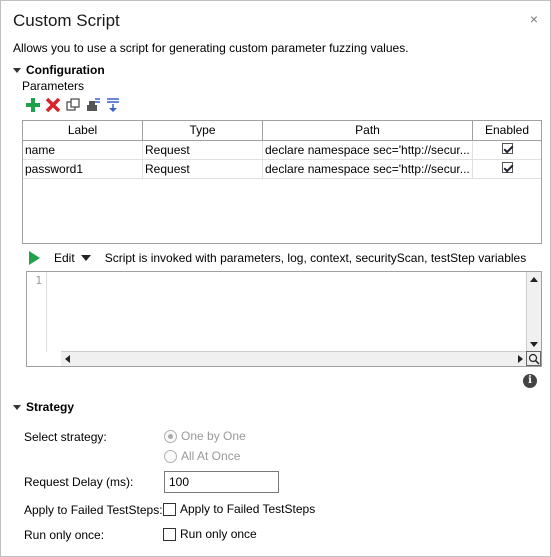  Describe the element at coordinates (113, 105) in the screenshot. I see `sort-icon` at that location.